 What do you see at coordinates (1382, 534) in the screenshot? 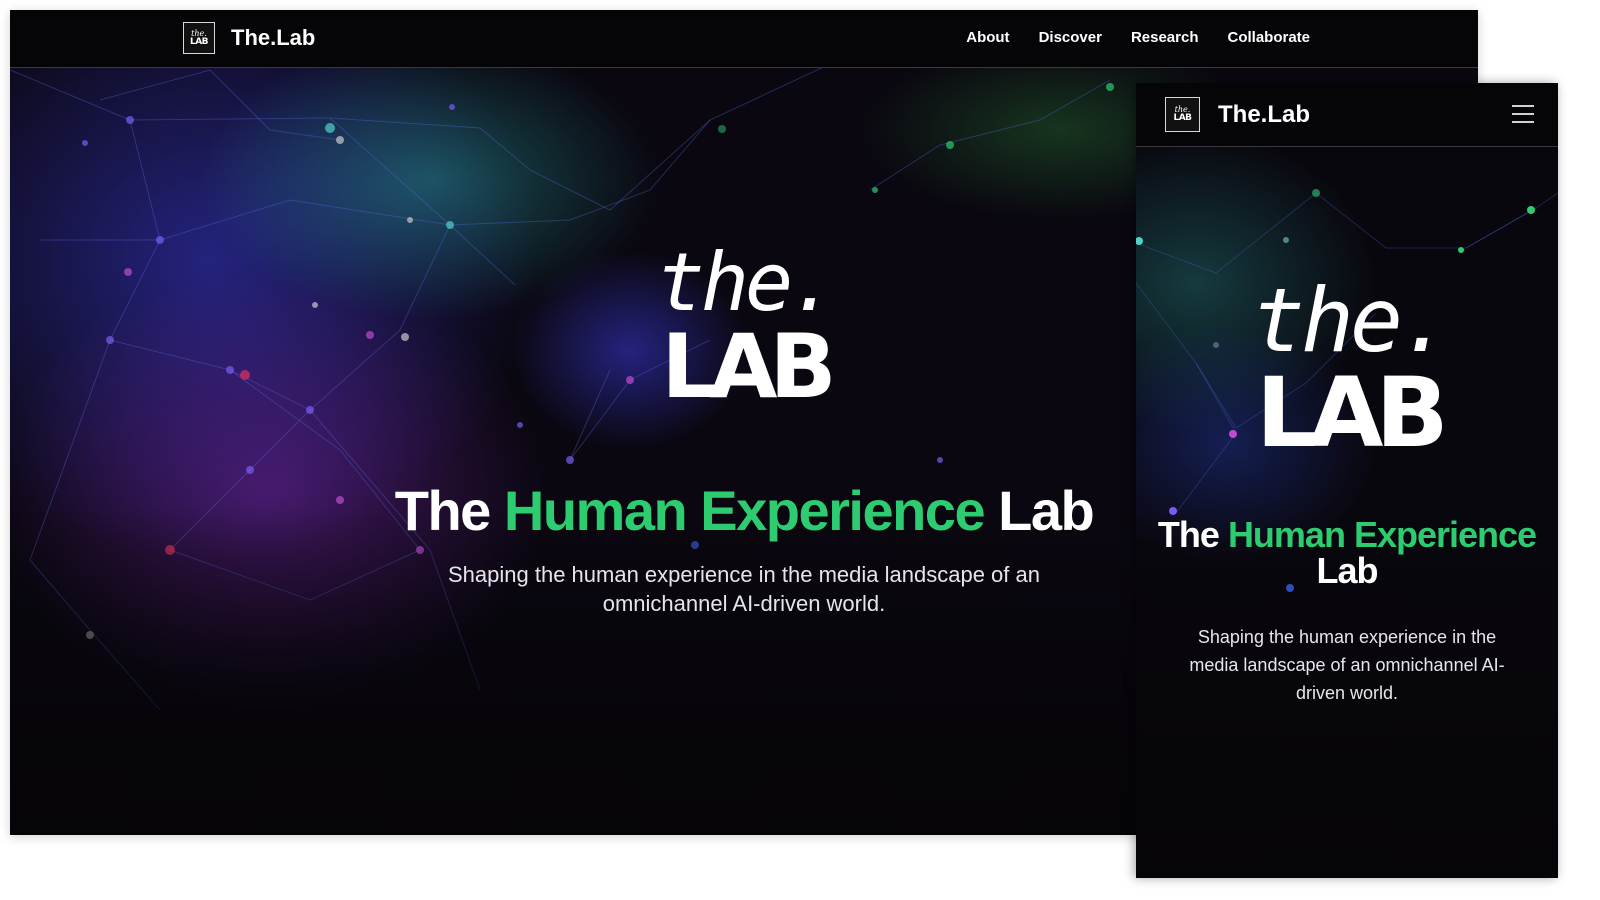
I see `mobile-headline-accent: Human Experience` at bounding box center [1382, 534].